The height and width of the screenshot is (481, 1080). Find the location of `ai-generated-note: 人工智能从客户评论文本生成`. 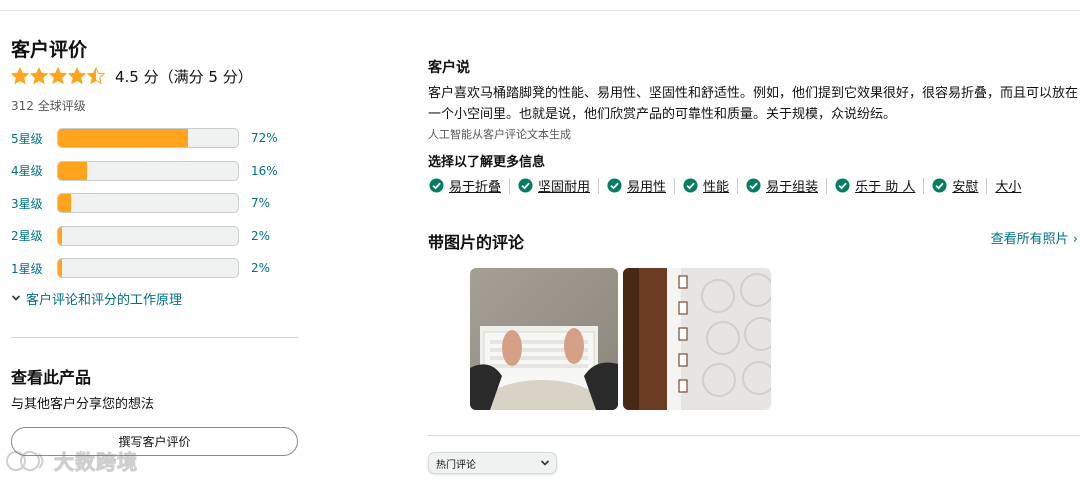

ai-generated-note: 人工智能从客户评论文本生成 is located at coordinates (499, 134).